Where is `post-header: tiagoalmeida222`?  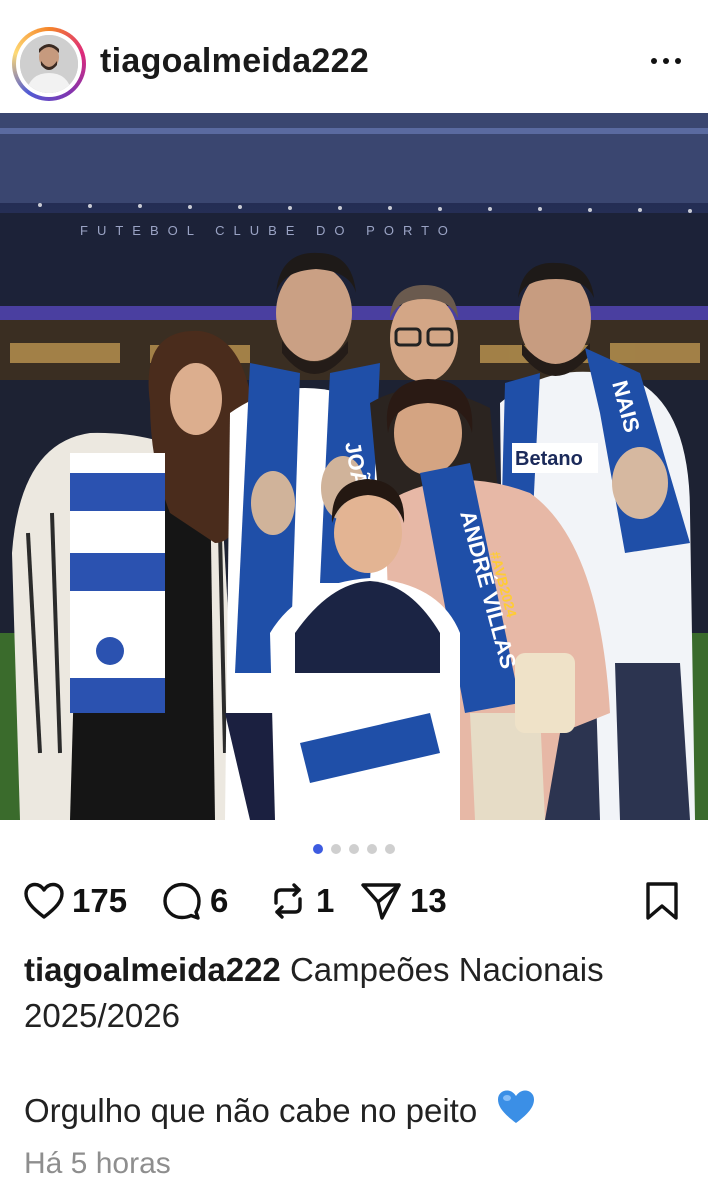 post-header: tiagoalmeida222 is located at coordinates (354, 56).